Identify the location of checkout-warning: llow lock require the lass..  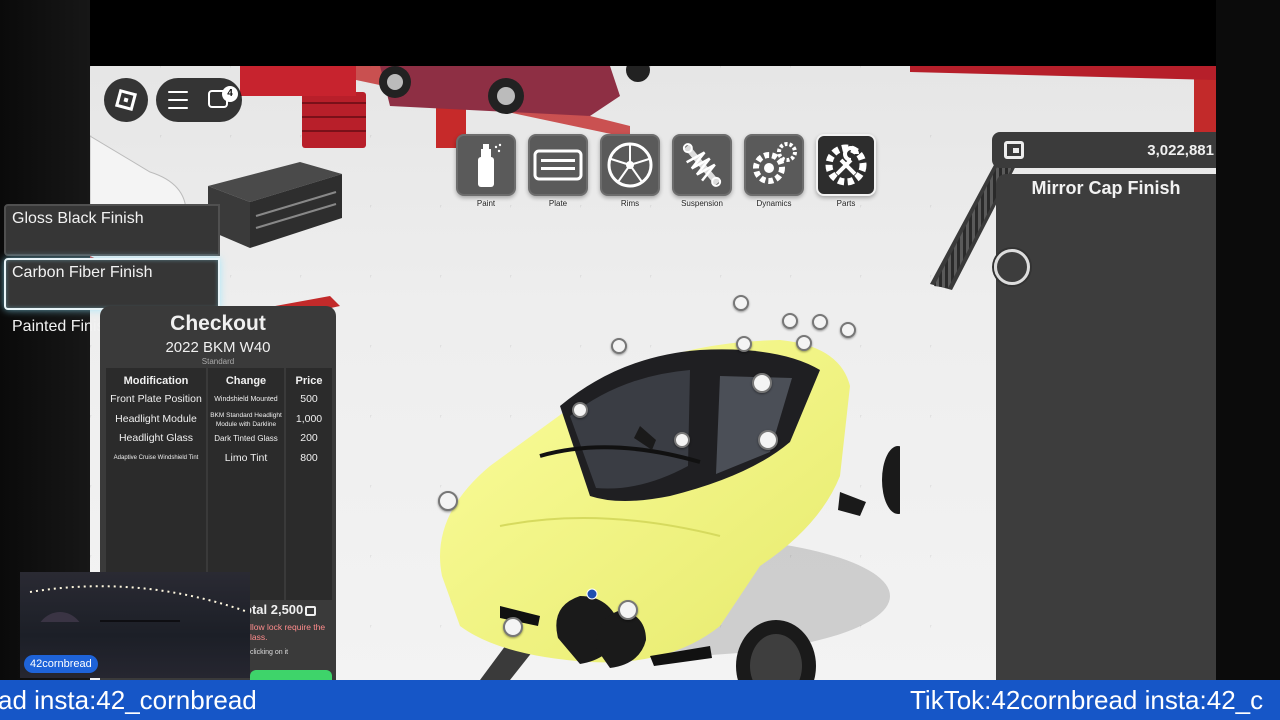
(288, 632).